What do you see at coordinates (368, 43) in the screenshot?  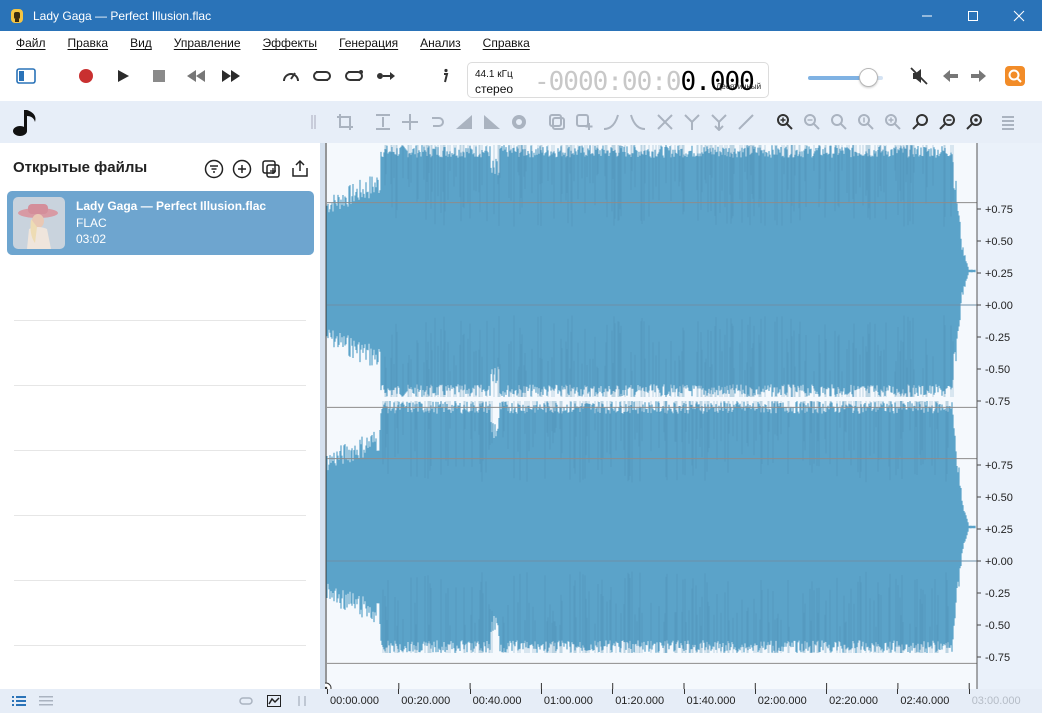 I see `menu-generate: Генерация` at bounding box center [368, 43].